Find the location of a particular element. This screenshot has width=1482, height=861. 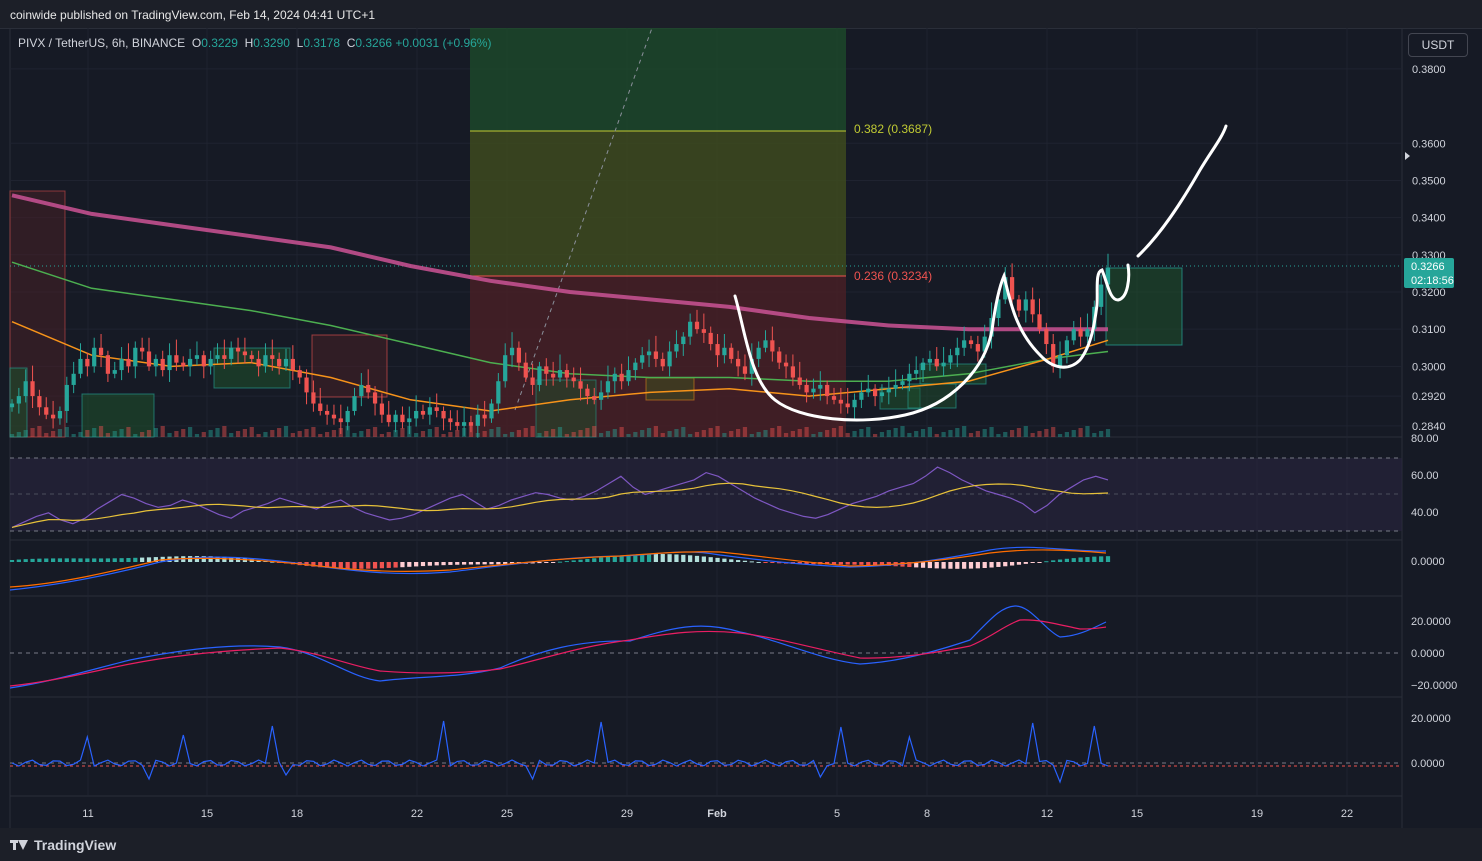

macd-histogram is located at coordinates (560, 561).